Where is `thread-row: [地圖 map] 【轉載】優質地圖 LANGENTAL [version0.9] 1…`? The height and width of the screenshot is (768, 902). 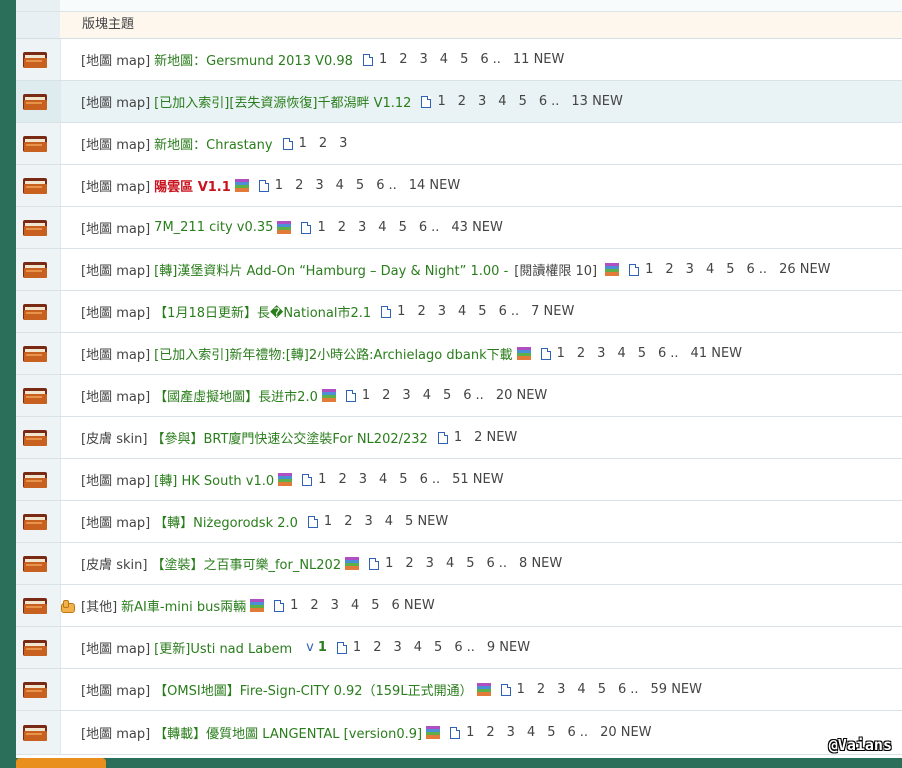
thread-row: [地圖 map] 【轉載】優質地圖 LANGENTAL [version0.9] 1… is located at coordinates (459, 733).